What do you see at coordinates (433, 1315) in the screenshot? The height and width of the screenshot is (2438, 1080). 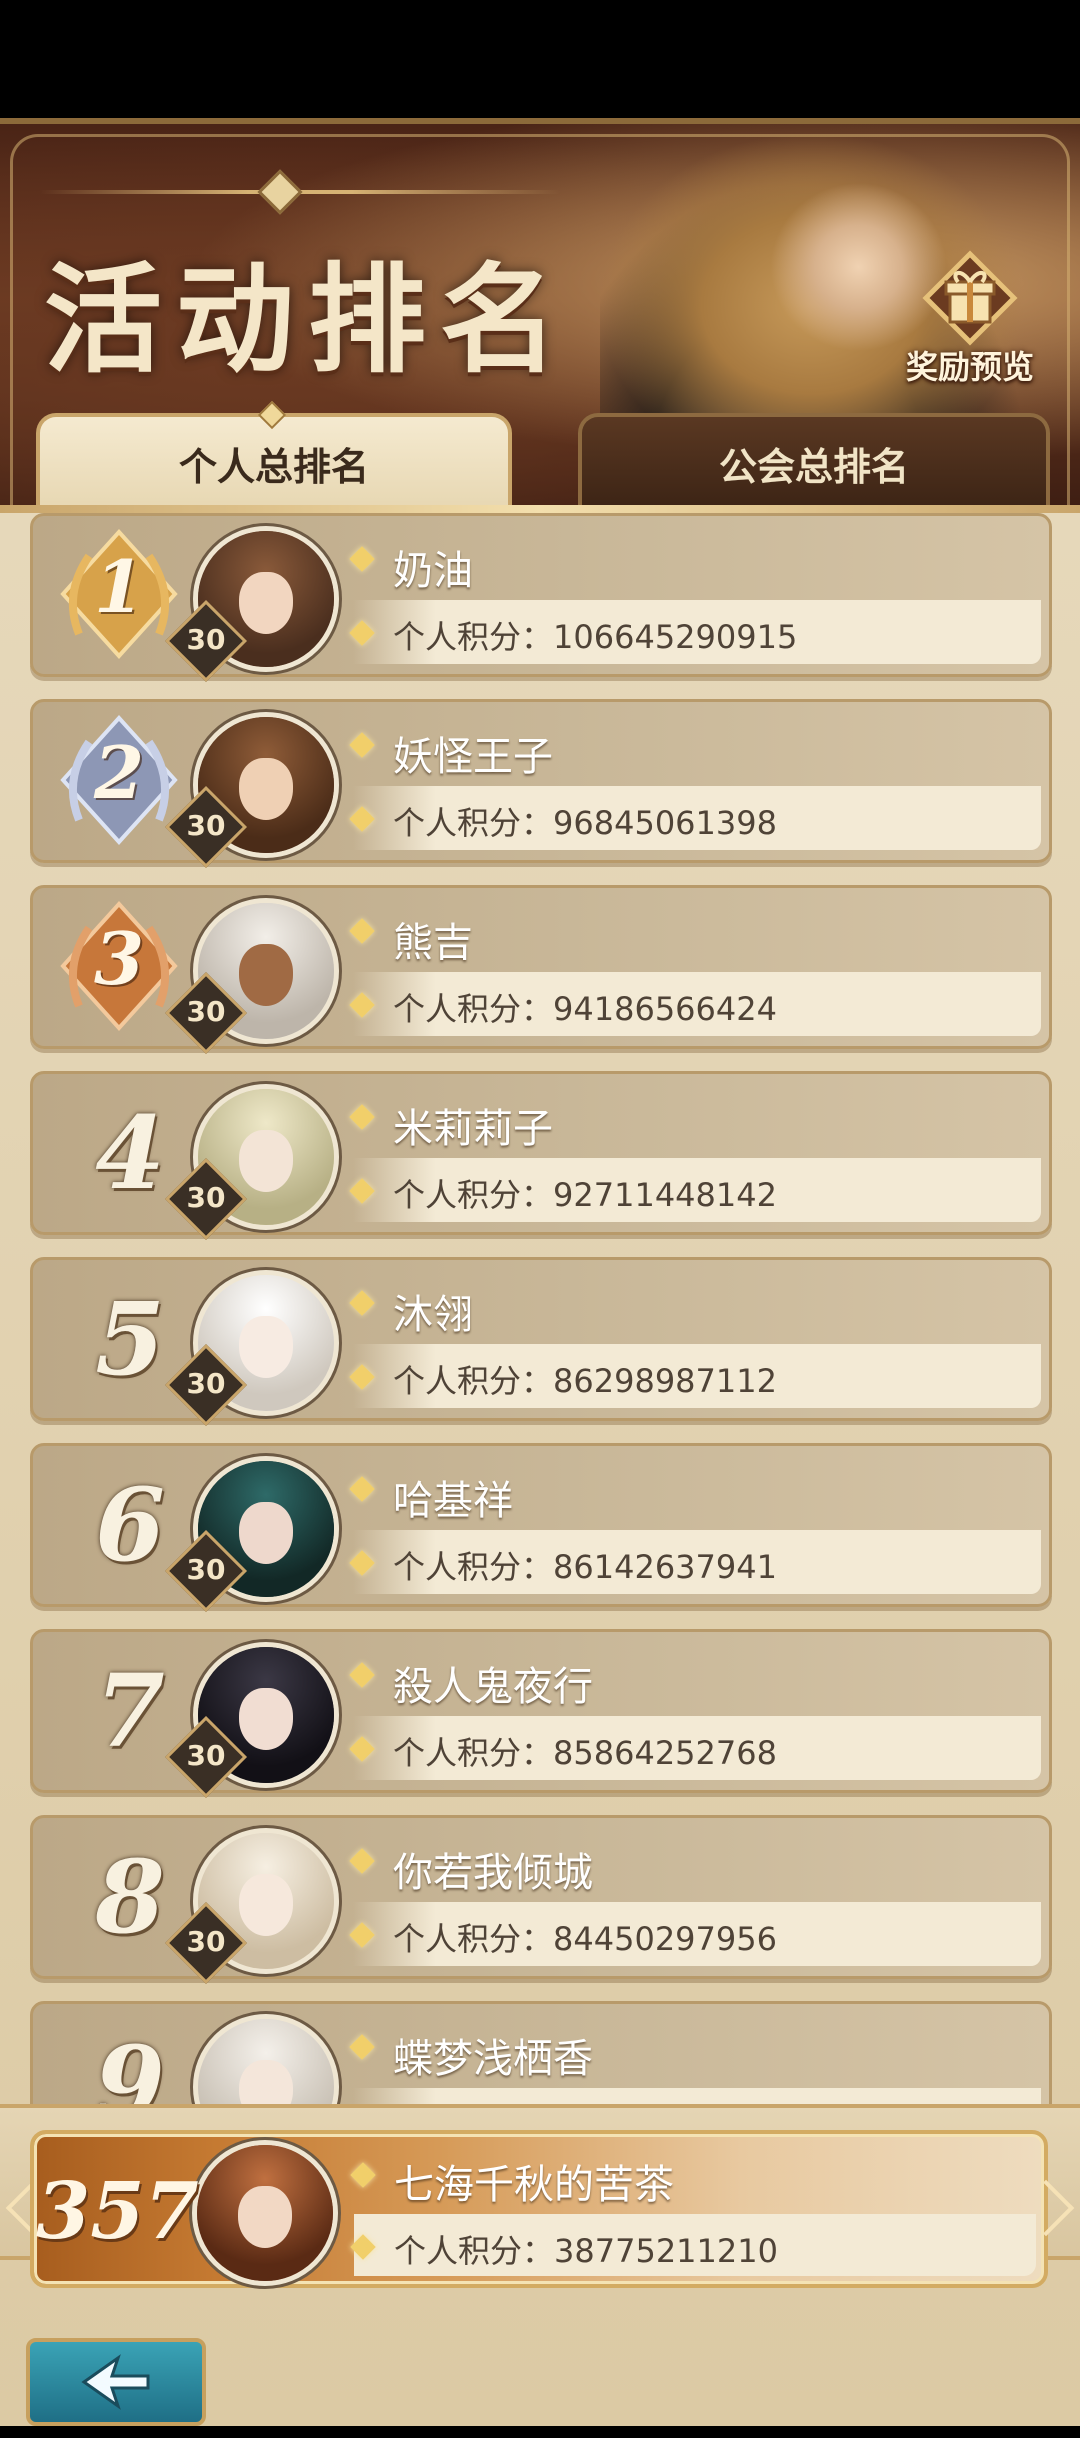 I see `player-name: 沐翎` at bounding box center [433, 1315].